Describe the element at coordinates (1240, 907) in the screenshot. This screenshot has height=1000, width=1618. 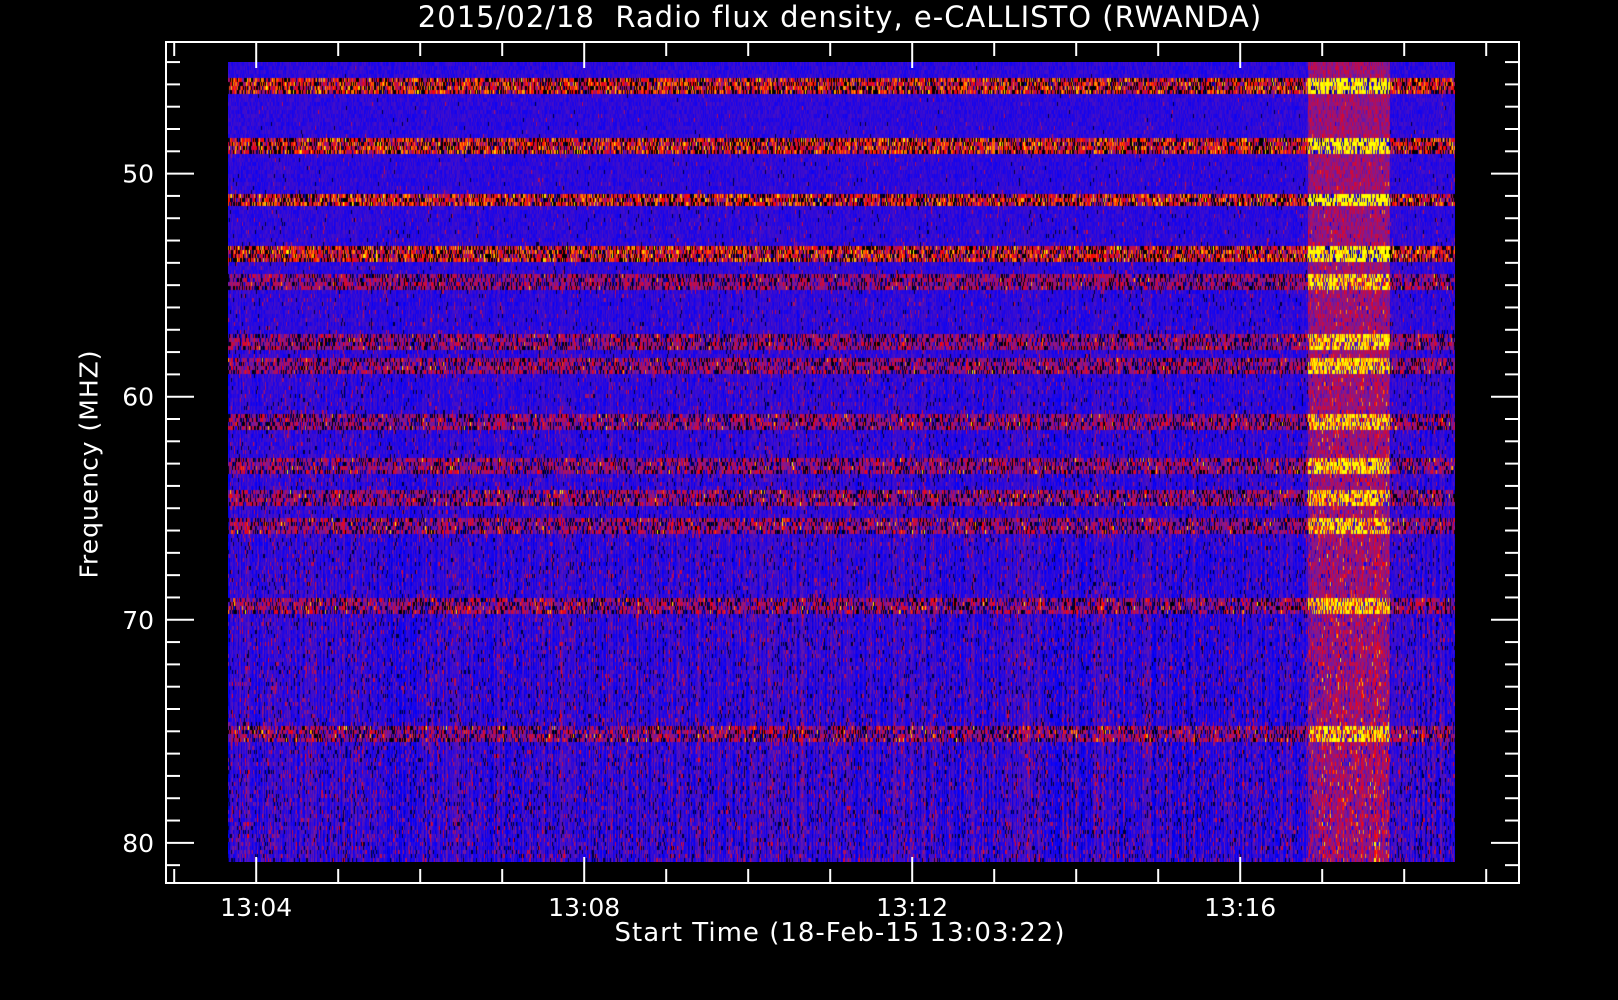
I see `x-tick-label: 13:16` at that location.